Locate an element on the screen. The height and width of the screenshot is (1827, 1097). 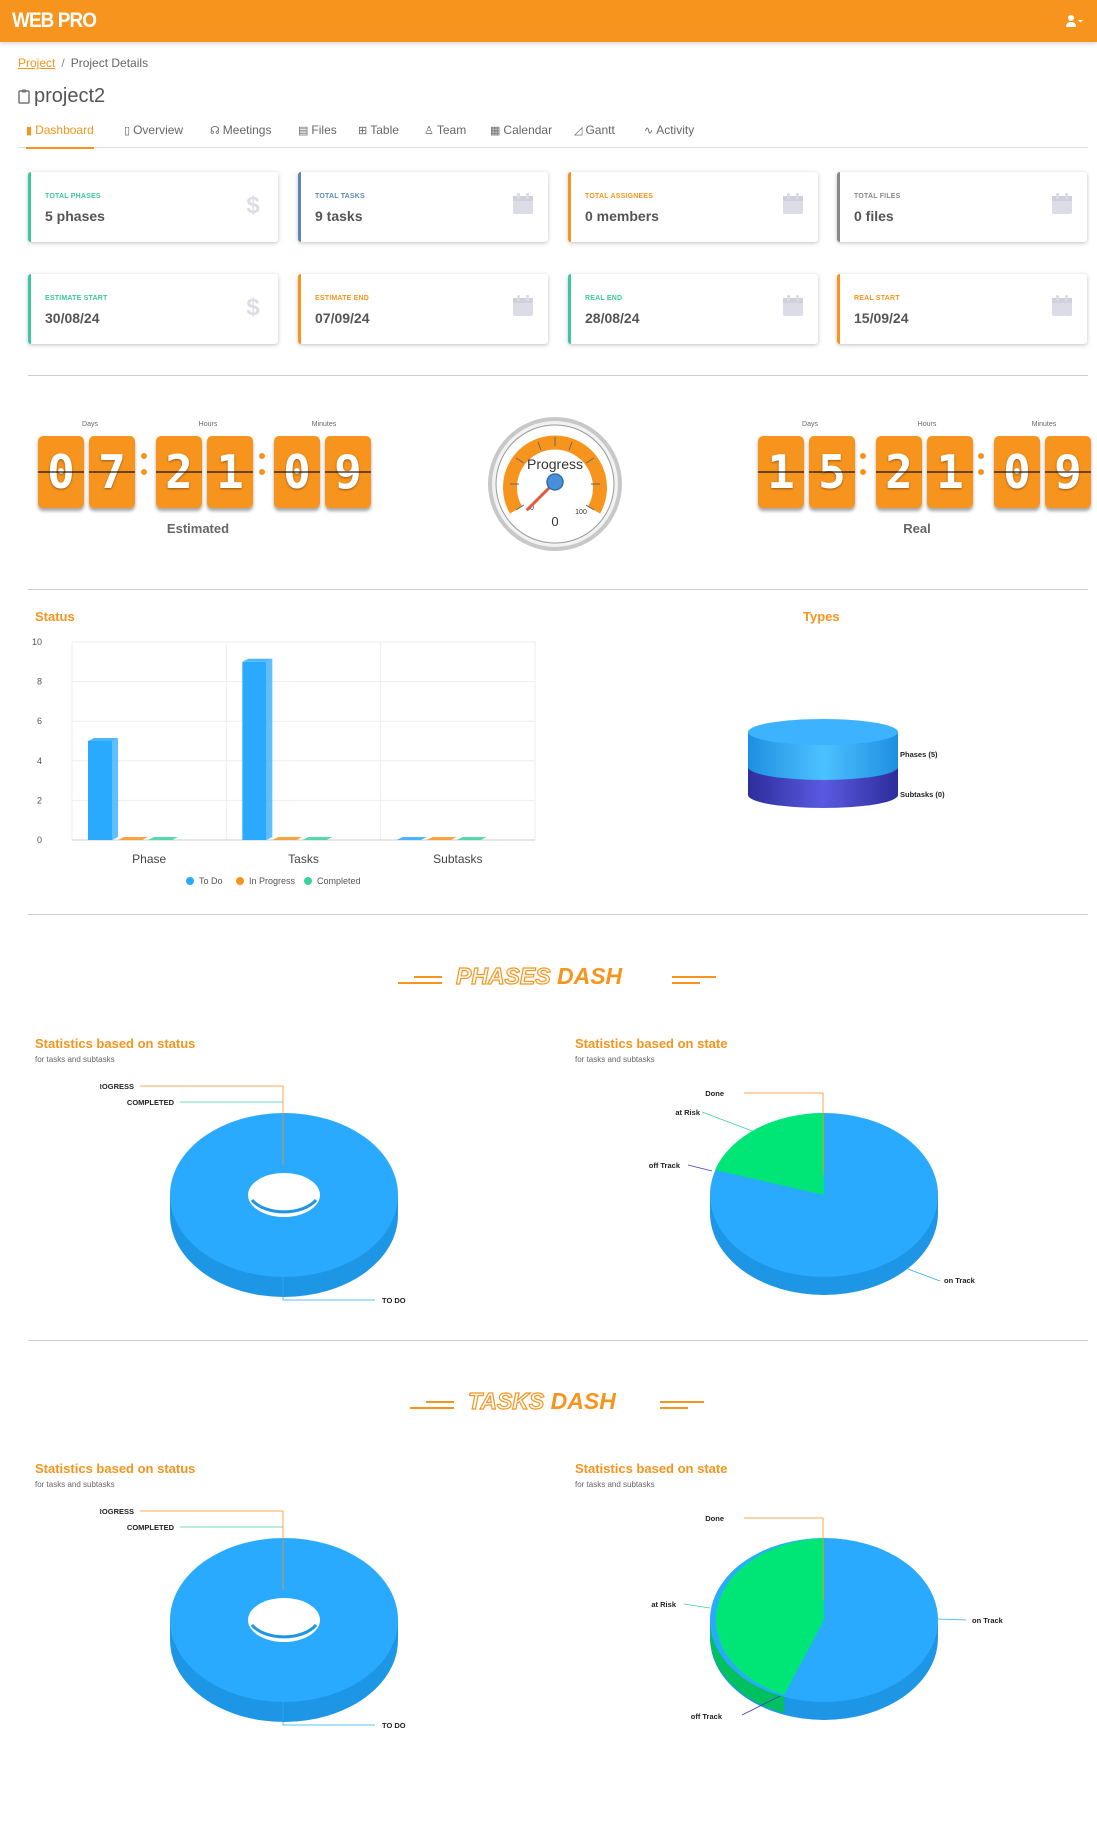
phases-status-donut: IN PROGRESS COMPLETED TO DO is located at coordinates (253, 1193).